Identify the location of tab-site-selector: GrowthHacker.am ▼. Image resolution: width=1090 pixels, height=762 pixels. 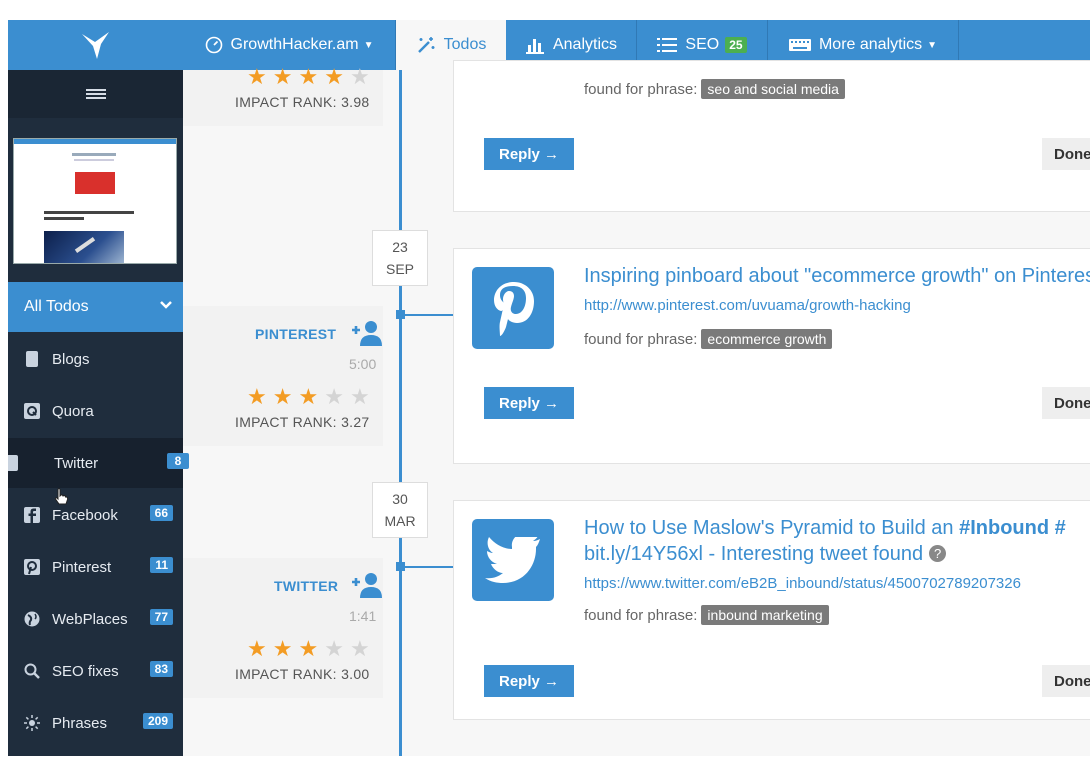
(289, 45).